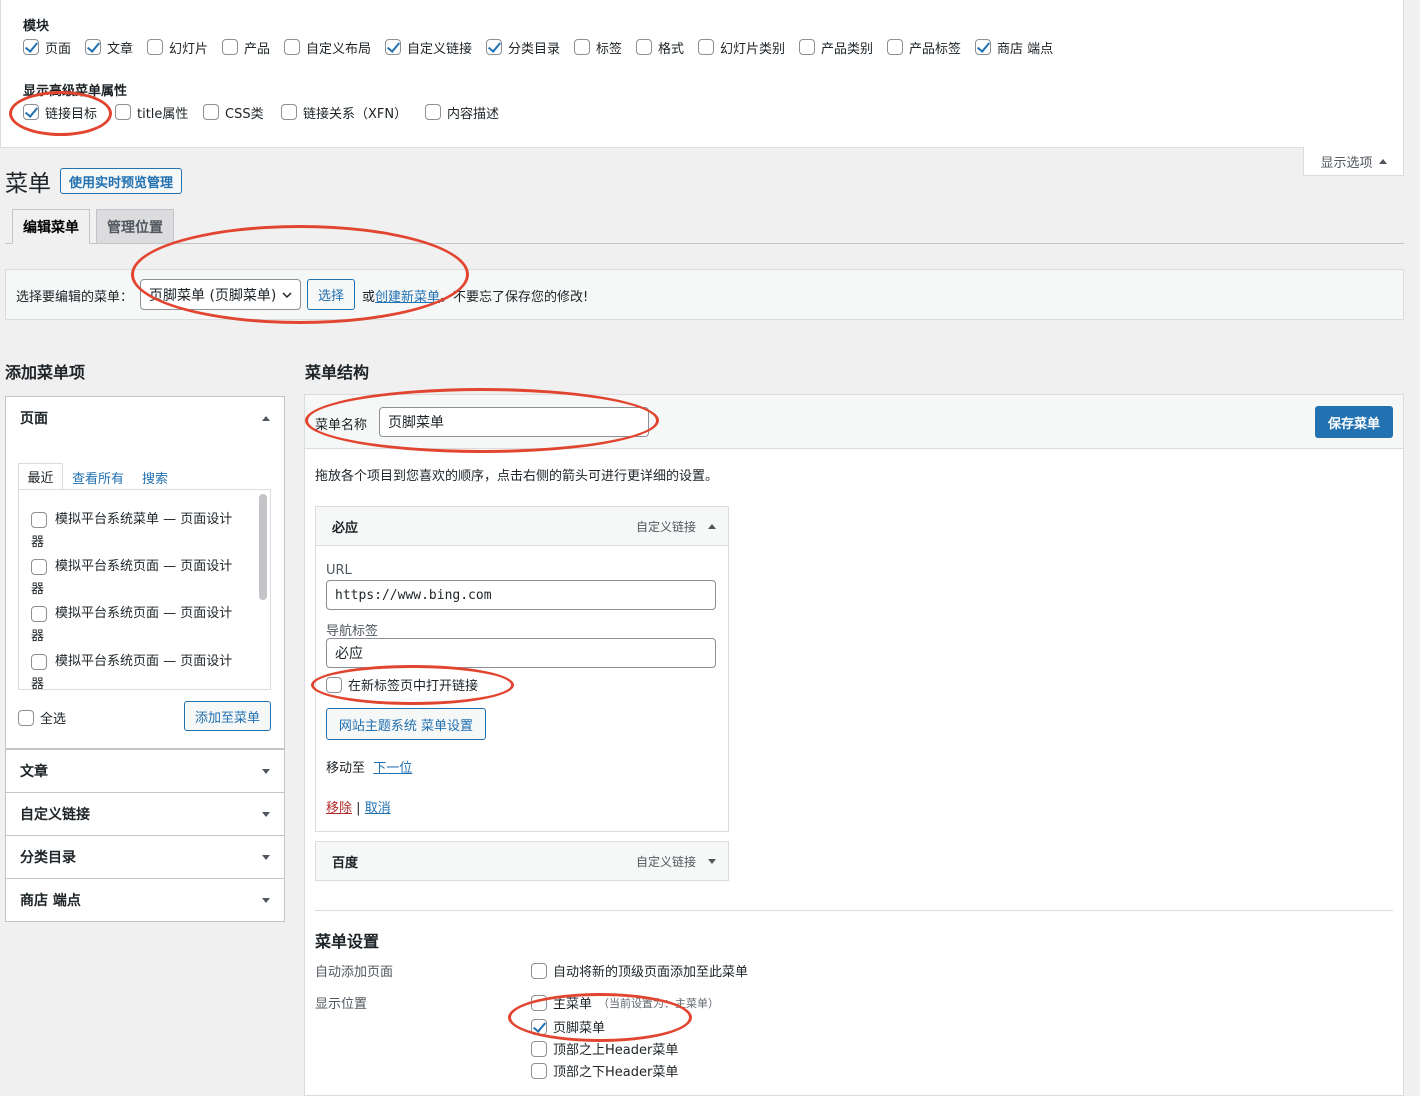 The height and width of the screenshot is (1096, 1420). Describe the element at coordinates (109, 47) in the screenshot. I see `module-option-posts: 文章` at that location.